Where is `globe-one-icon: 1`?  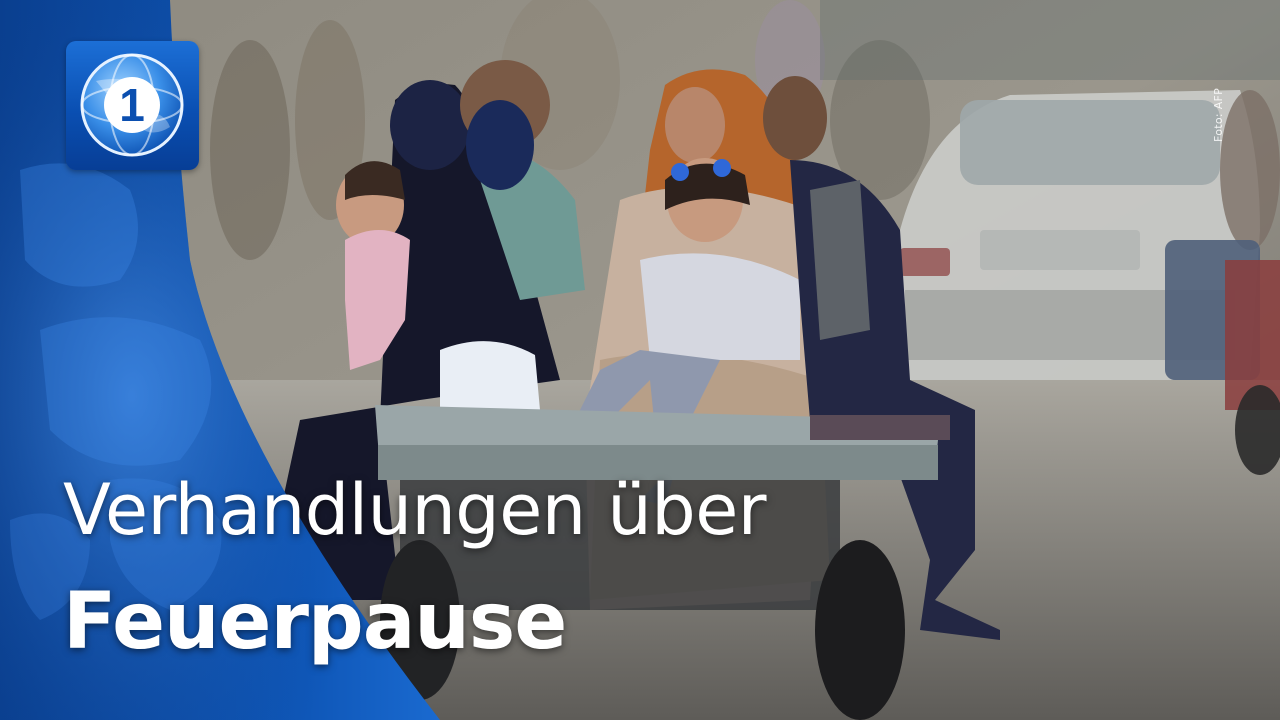
globe-one-icon: 1 is located at coordinates (132, 105).